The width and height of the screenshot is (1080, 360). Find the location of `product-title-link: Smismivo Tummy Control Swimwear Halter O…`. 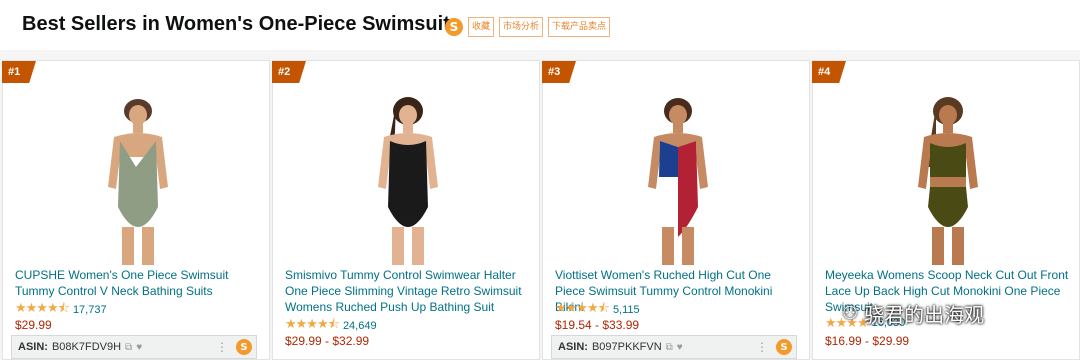

product-title-link: Smismivo Tummy Control Swimwear Halter O… is located at coordinates (409, 291).